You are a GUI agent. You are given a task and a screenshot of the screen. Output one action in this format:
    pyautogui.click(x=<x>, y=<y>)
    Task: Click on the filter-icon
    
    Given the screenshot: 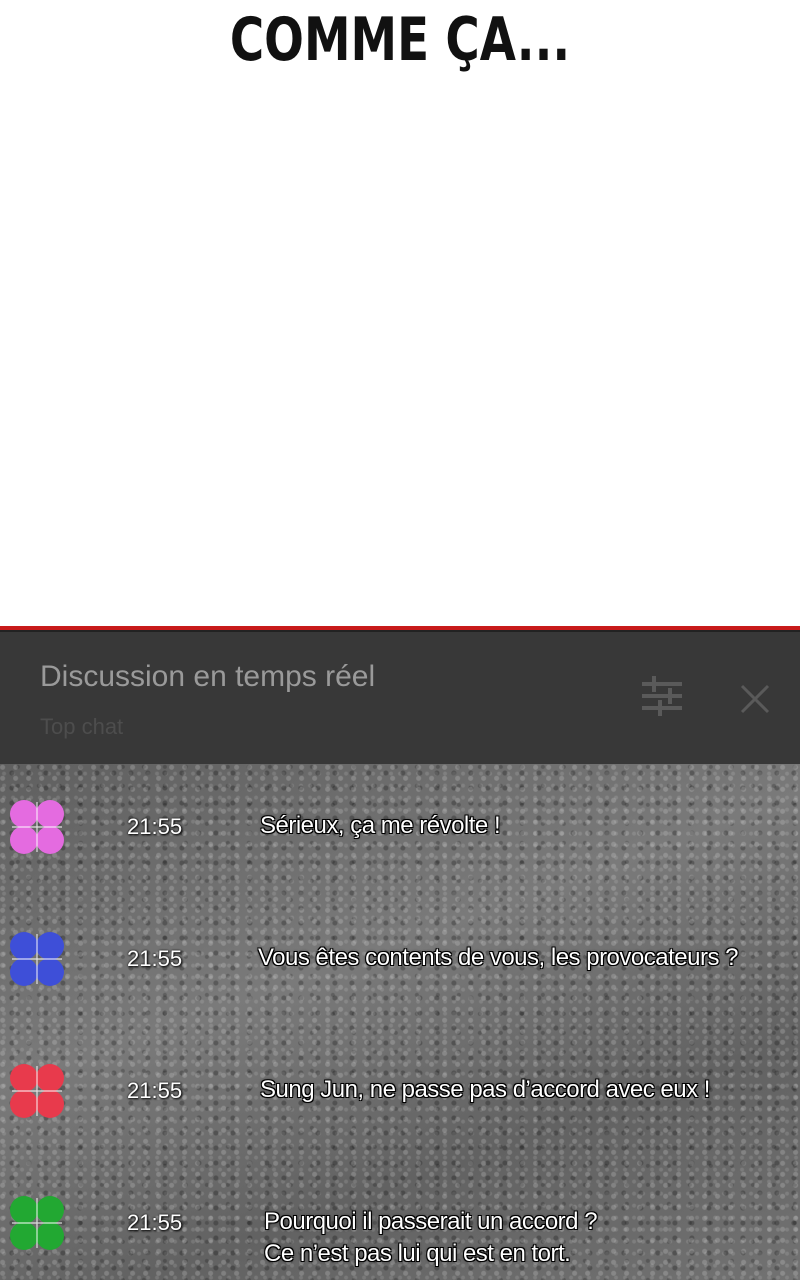 What is the action you would take?
    pyautogui.click(x=662, y=696)
    